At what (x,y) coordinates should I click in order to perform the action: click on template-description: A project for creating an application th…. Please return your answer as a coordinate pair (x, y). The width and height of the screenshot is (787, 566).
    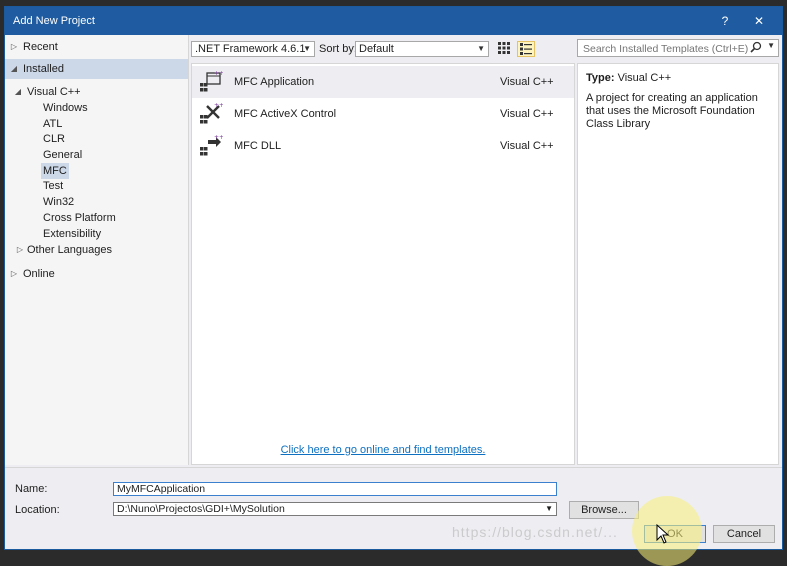
    Looking at the image, I should click on (672, 111).